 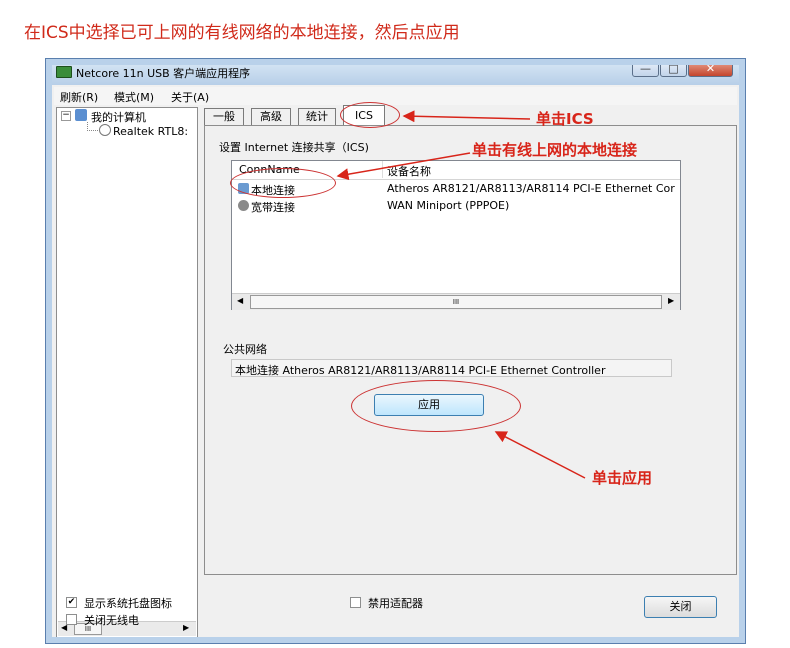 I want to click on arrow-to-apply, so click(x=540, y=455).